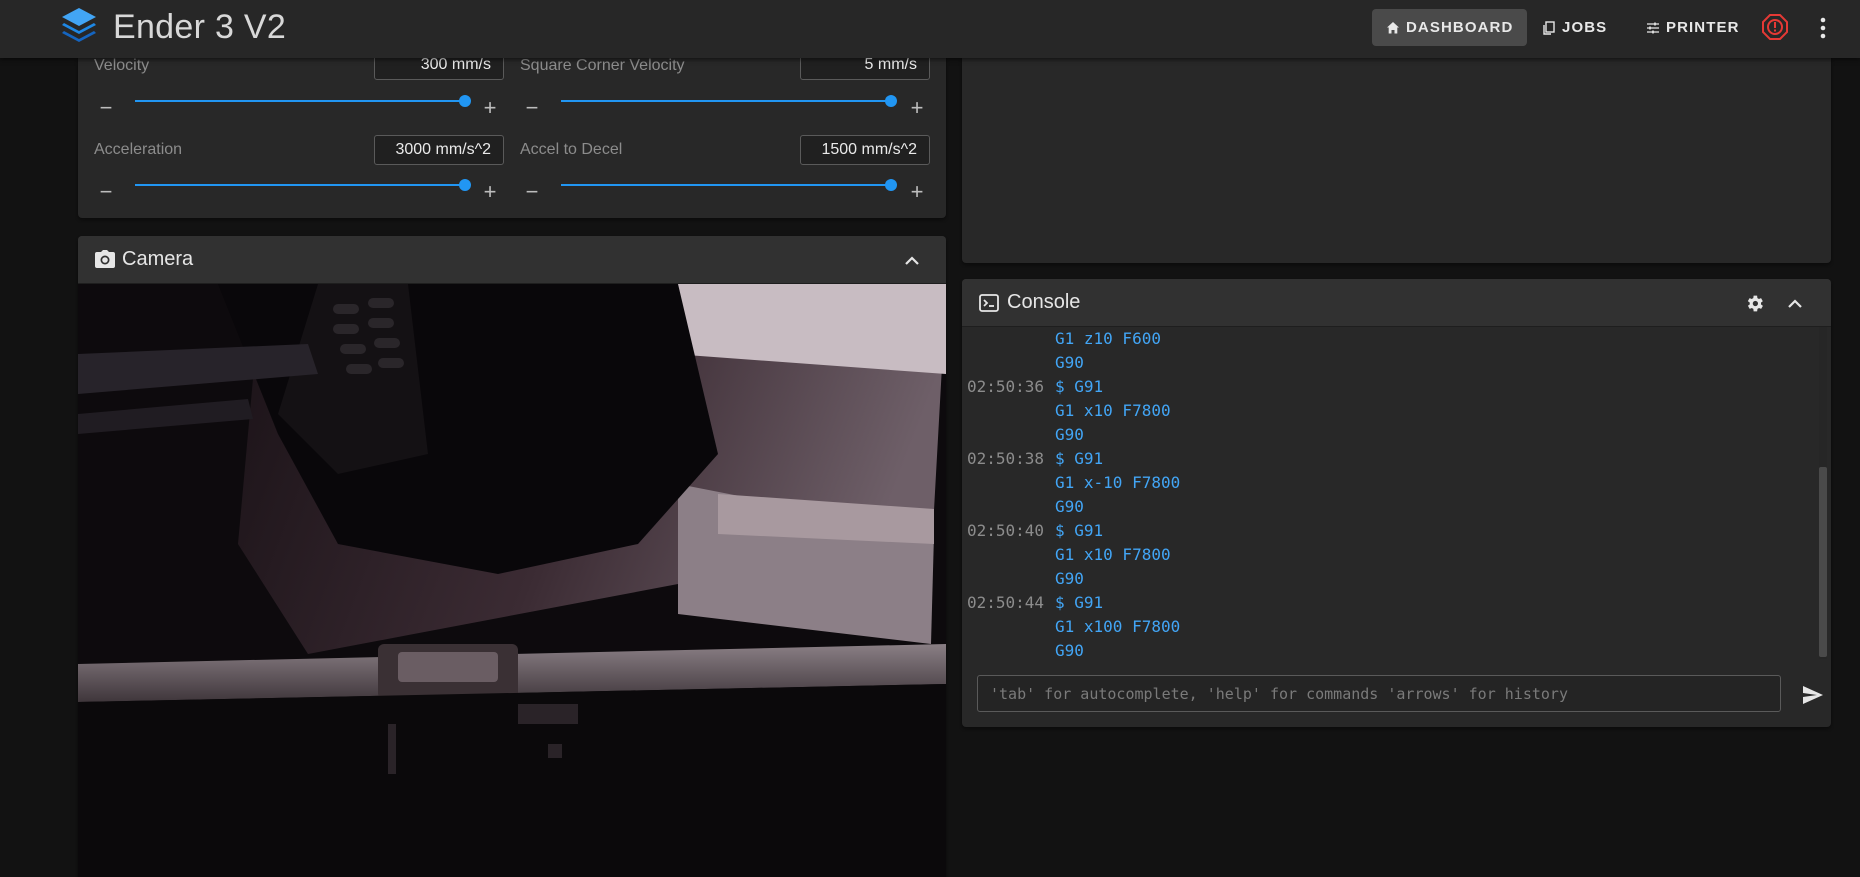  Describe the element at coordinates (532, 192) in the screenshot. I see `accel-to-decel-decrease-button: −` at that location.